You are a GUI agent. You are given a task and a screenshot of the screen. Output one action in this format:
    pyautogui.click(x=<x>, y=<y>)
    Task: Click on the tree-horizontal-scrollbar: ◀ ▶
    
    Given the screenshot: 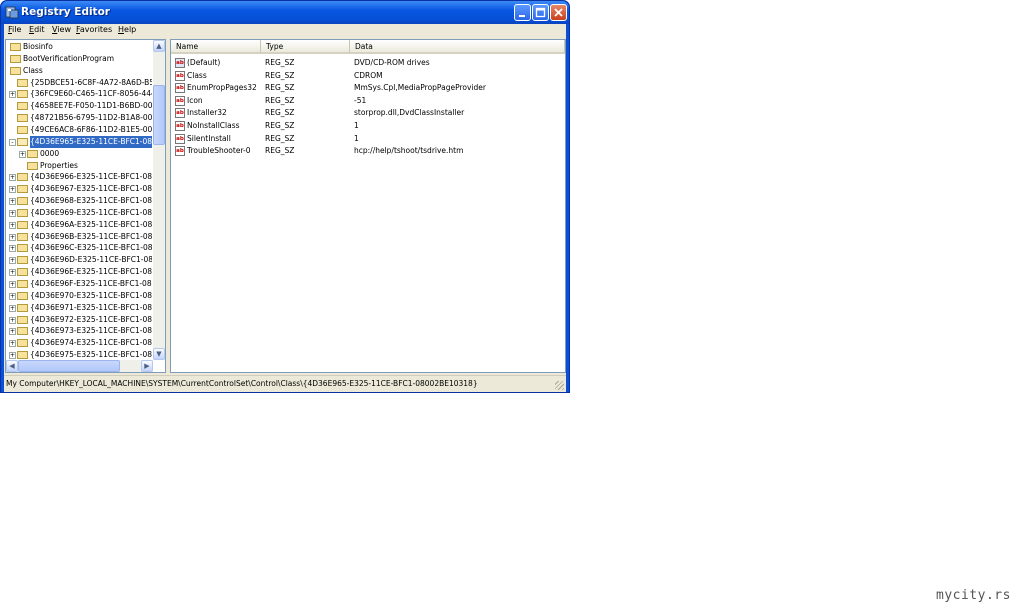 What is the action you would take?
    pyautogui.click(x=79, y=366)
    